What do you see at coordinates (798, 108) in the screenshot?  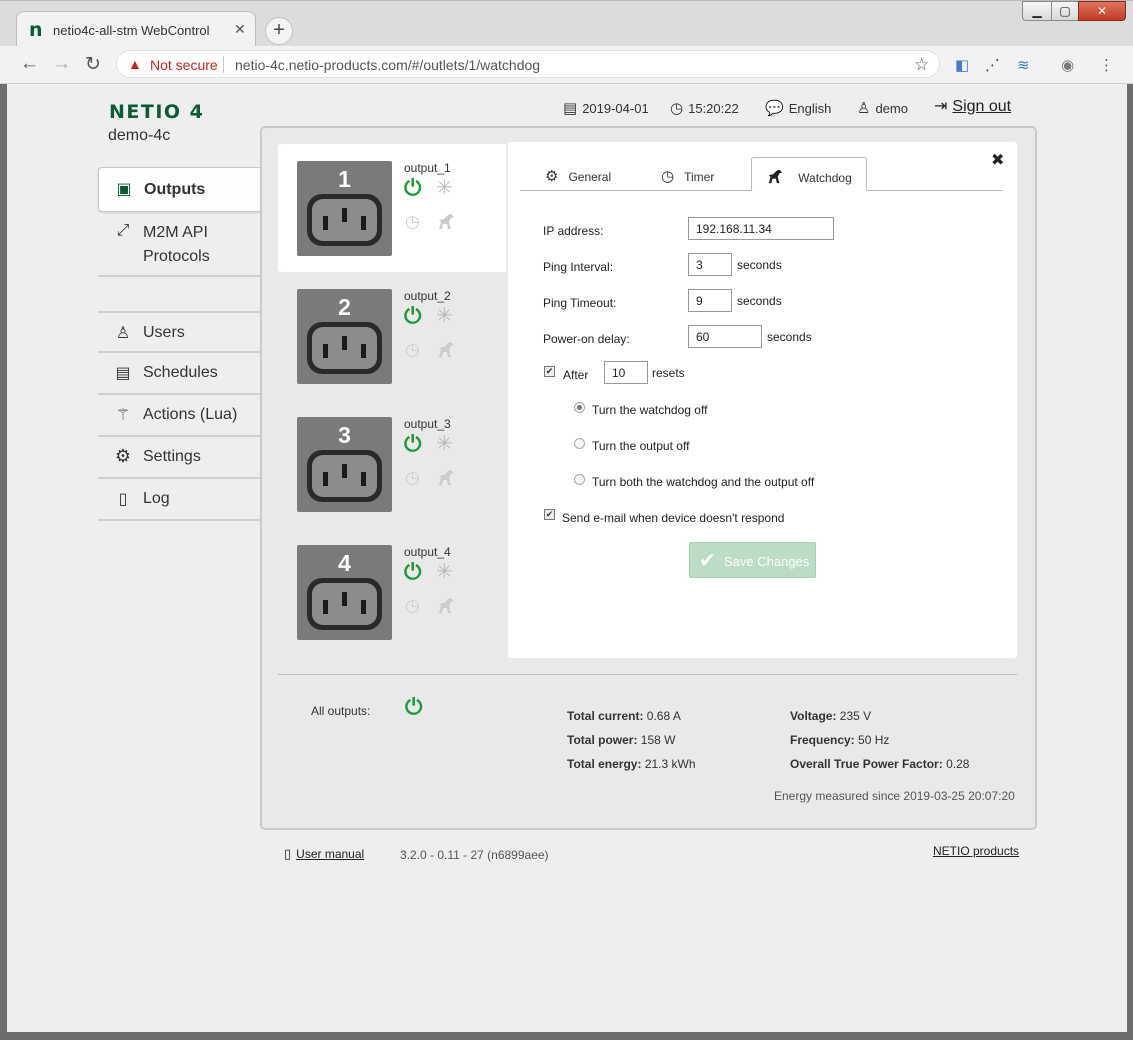 I see `language-selector: 💬 English` at bounding box center [798, 108].